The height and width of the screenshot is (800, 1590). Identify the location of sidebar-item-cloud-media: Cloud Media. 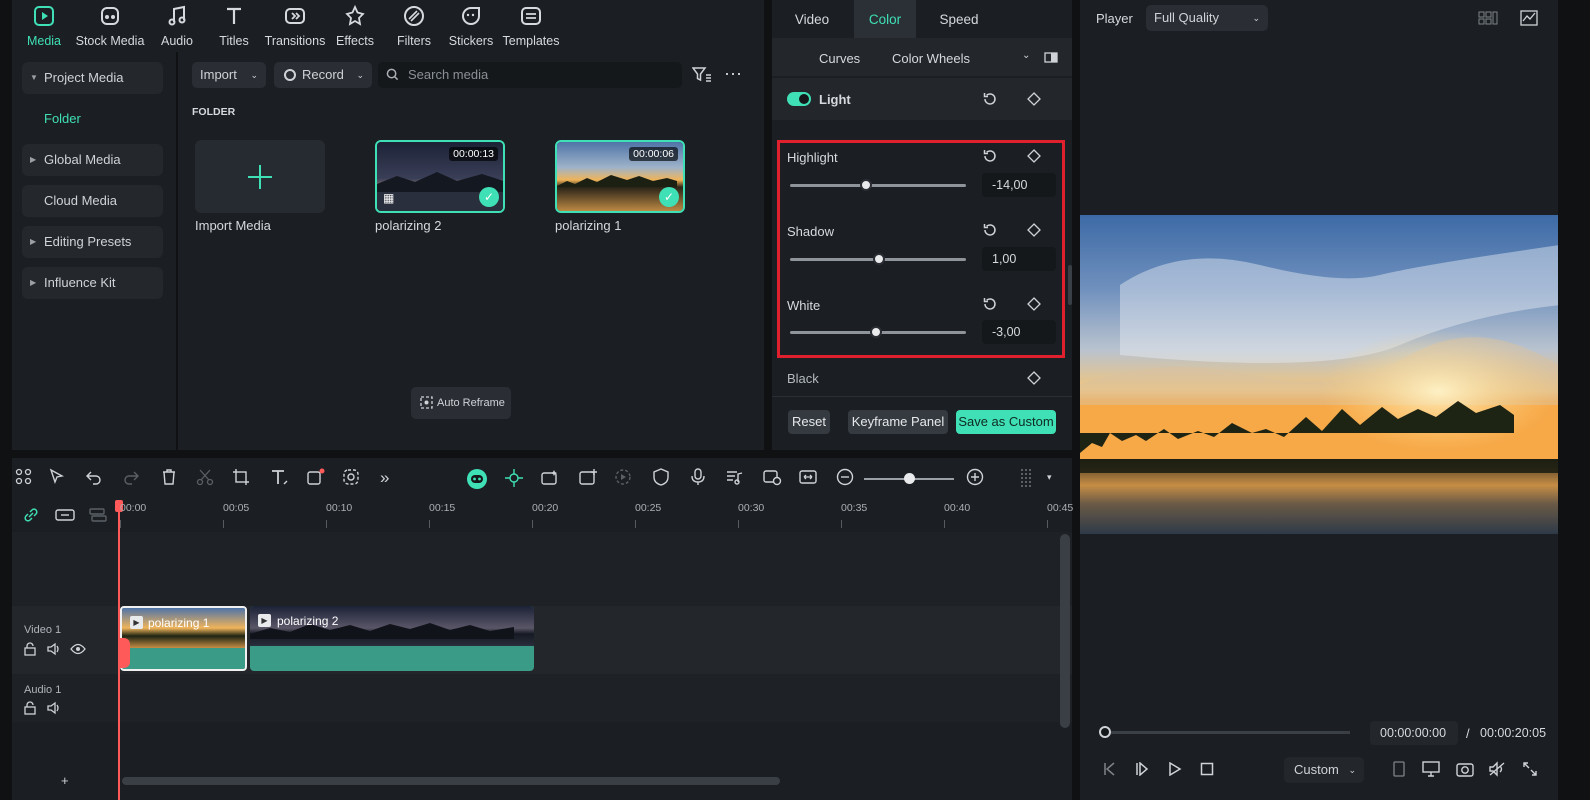
(92, 201).